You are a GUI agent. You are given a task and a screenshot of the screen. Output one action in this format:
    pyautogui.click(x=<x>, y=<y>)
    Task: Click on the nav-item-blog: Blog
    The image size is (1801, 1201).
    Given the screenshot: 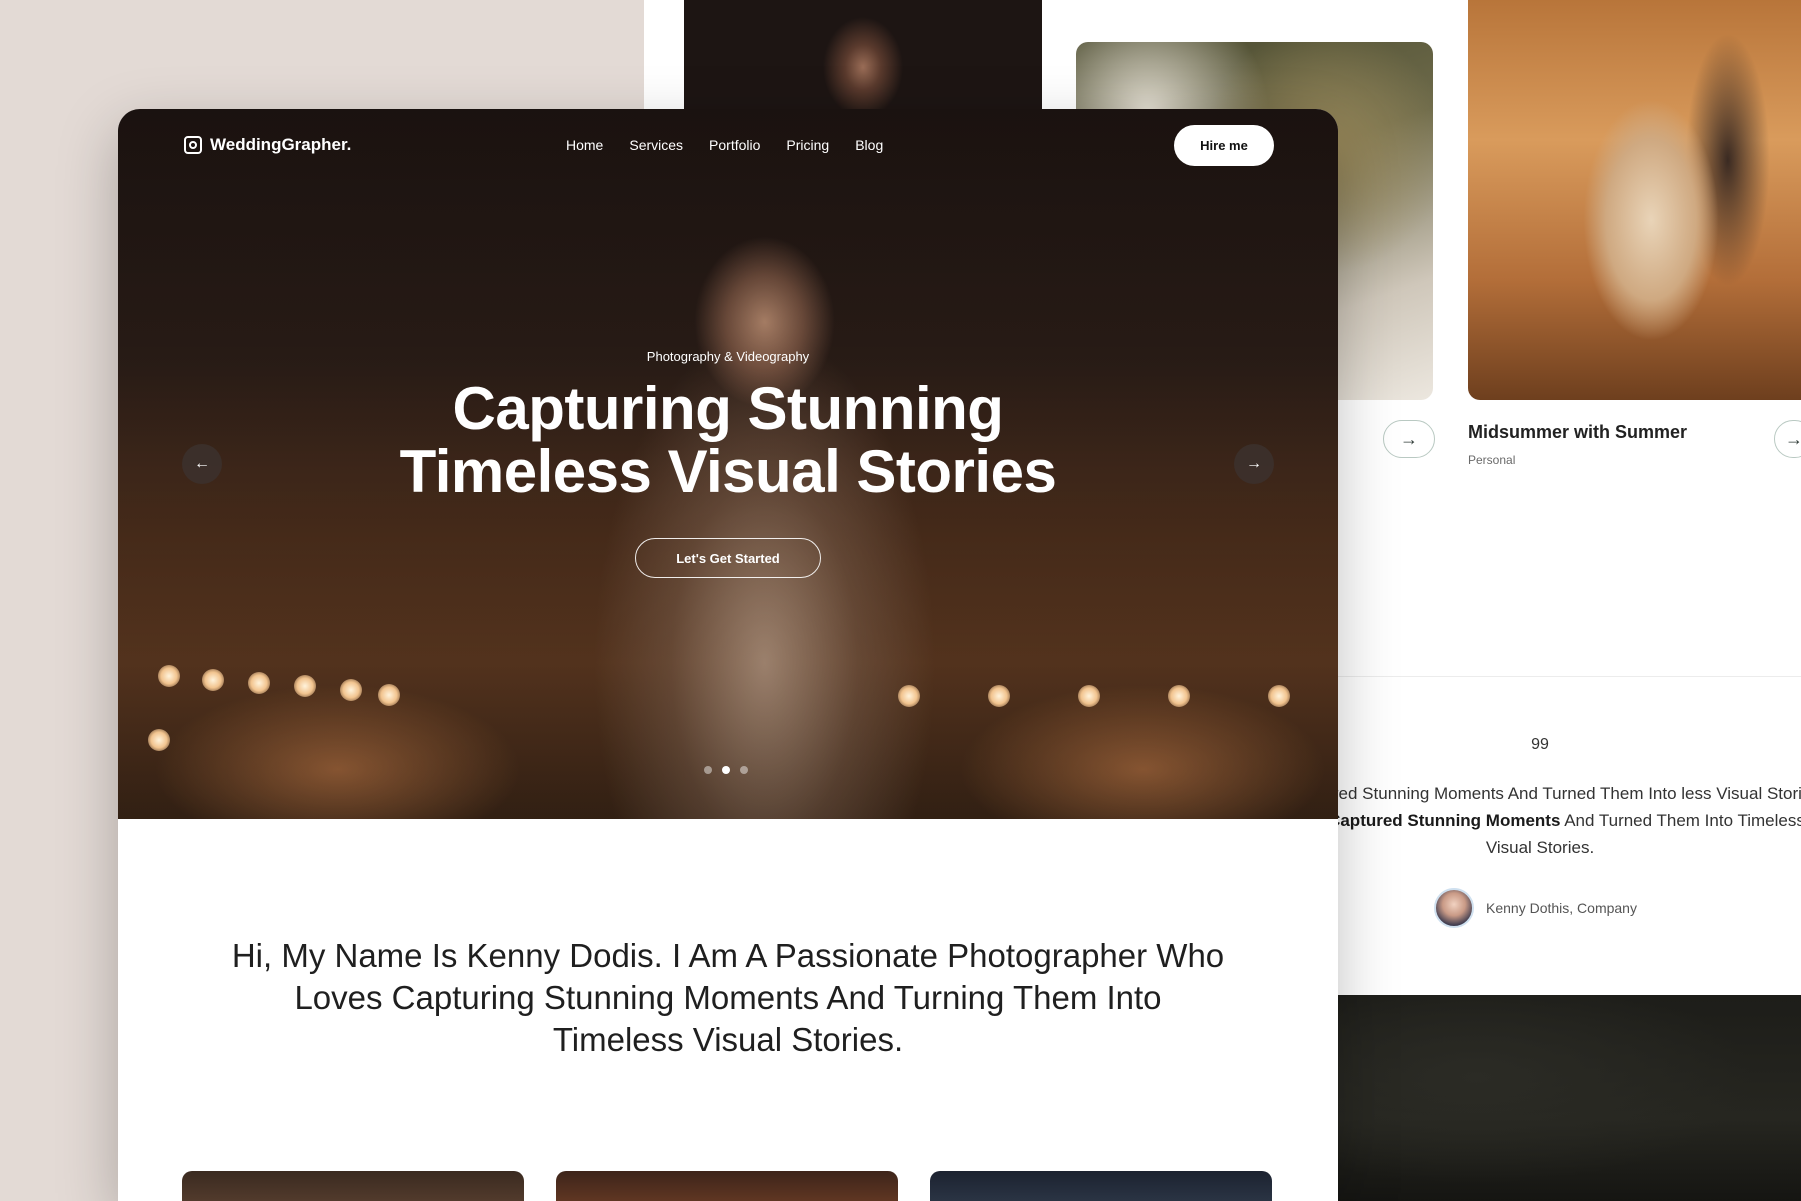 What is the action you would take?
    pyautogui.click(x=869, y=145)
    